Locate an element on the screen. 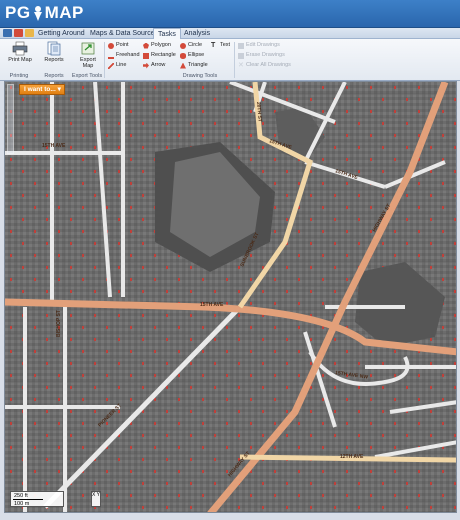 This screenshot has height=520, width=460. tab-maps-data-sources: Maps & Data Sources is located at coordinates (124, 33).